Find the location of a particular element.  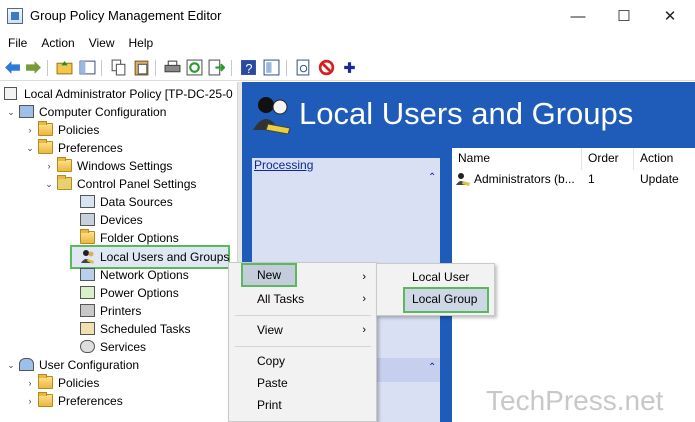

menu-item-copy: Copy is located at coordinates (302, 361).